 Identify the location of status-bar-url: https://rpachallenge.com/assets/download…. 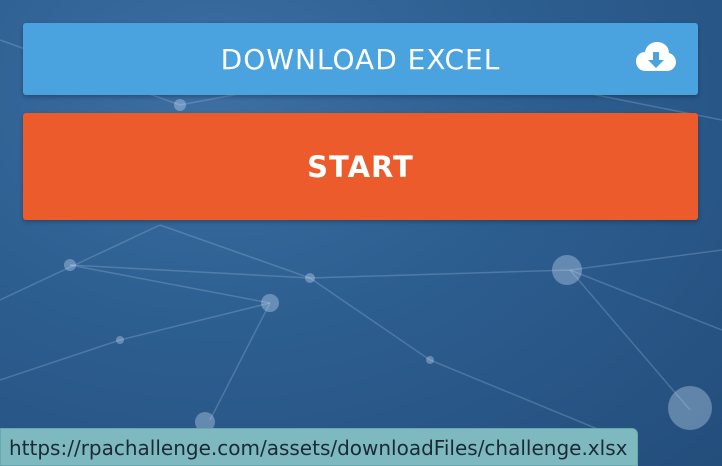
(319, 447).